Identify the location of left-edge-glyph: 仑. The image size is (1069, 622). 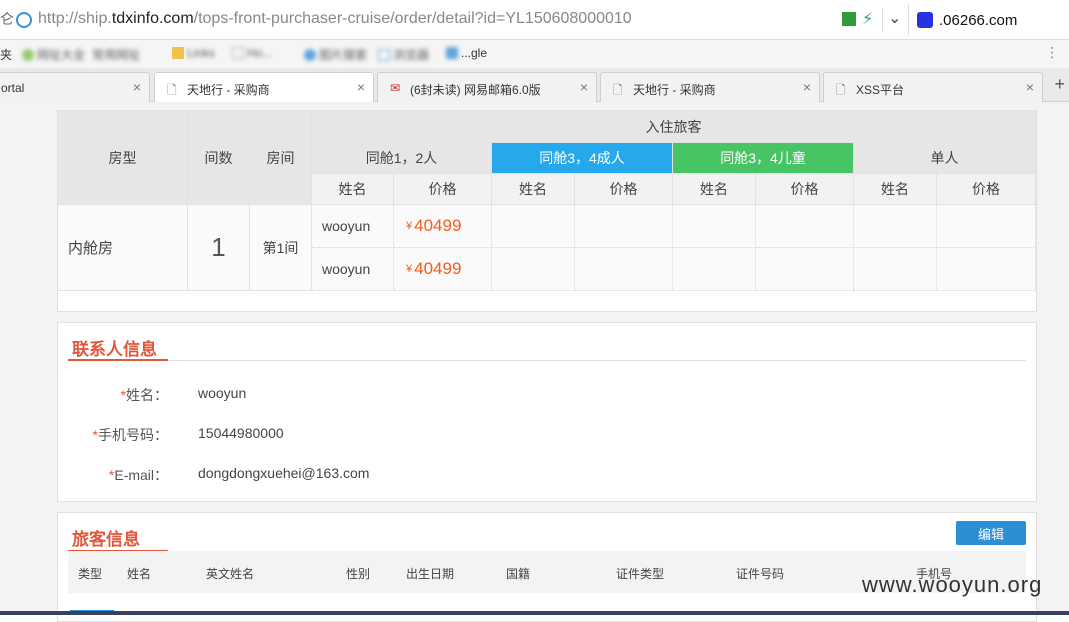
(7, 19).